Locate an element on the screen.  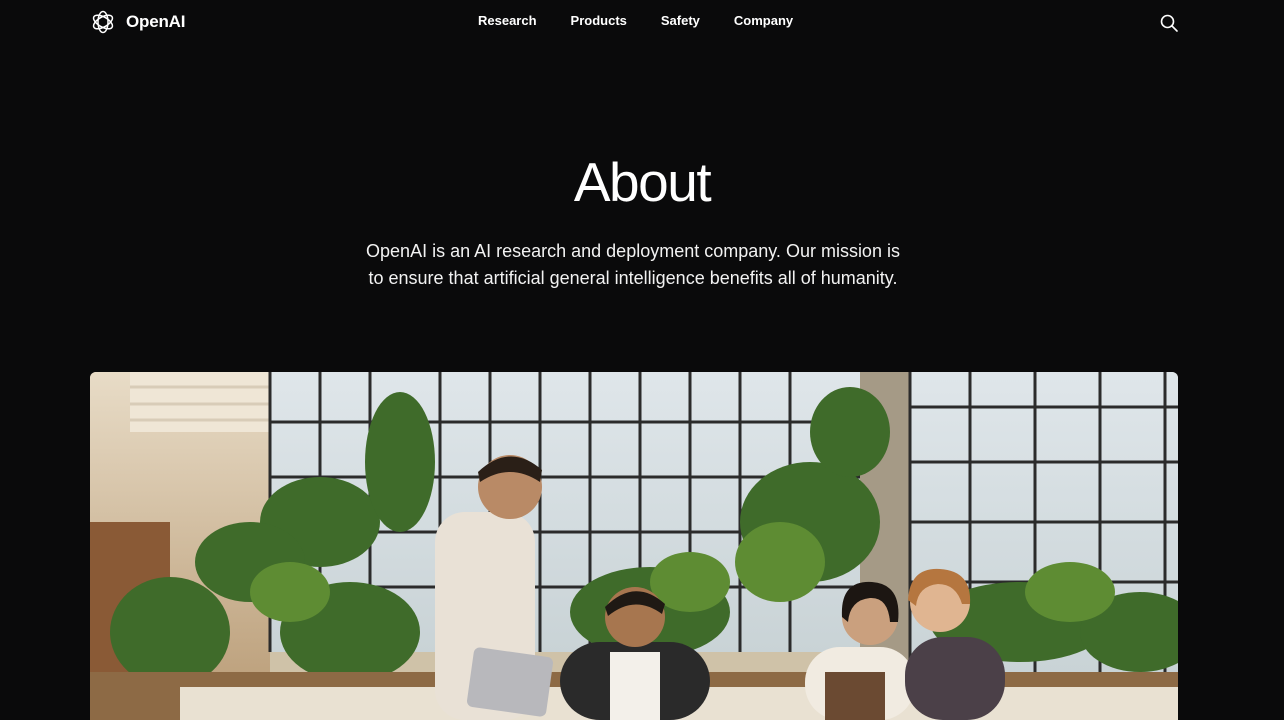
nav-item-research: Research is located at coordinates (507, 20).